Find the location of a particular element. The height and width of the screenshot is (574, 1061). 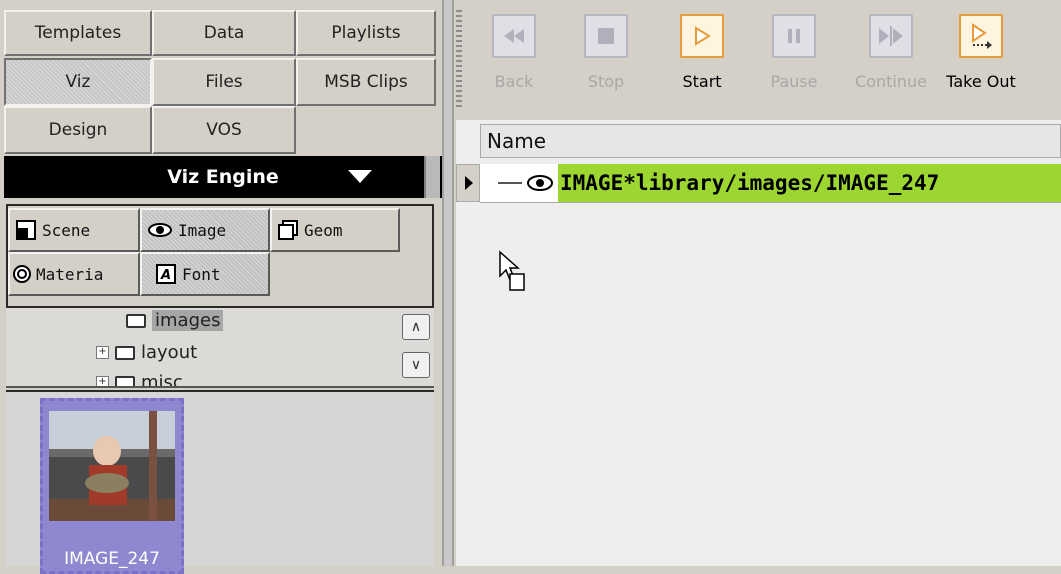

tab-label: Files is located at coordinates (224, 82).